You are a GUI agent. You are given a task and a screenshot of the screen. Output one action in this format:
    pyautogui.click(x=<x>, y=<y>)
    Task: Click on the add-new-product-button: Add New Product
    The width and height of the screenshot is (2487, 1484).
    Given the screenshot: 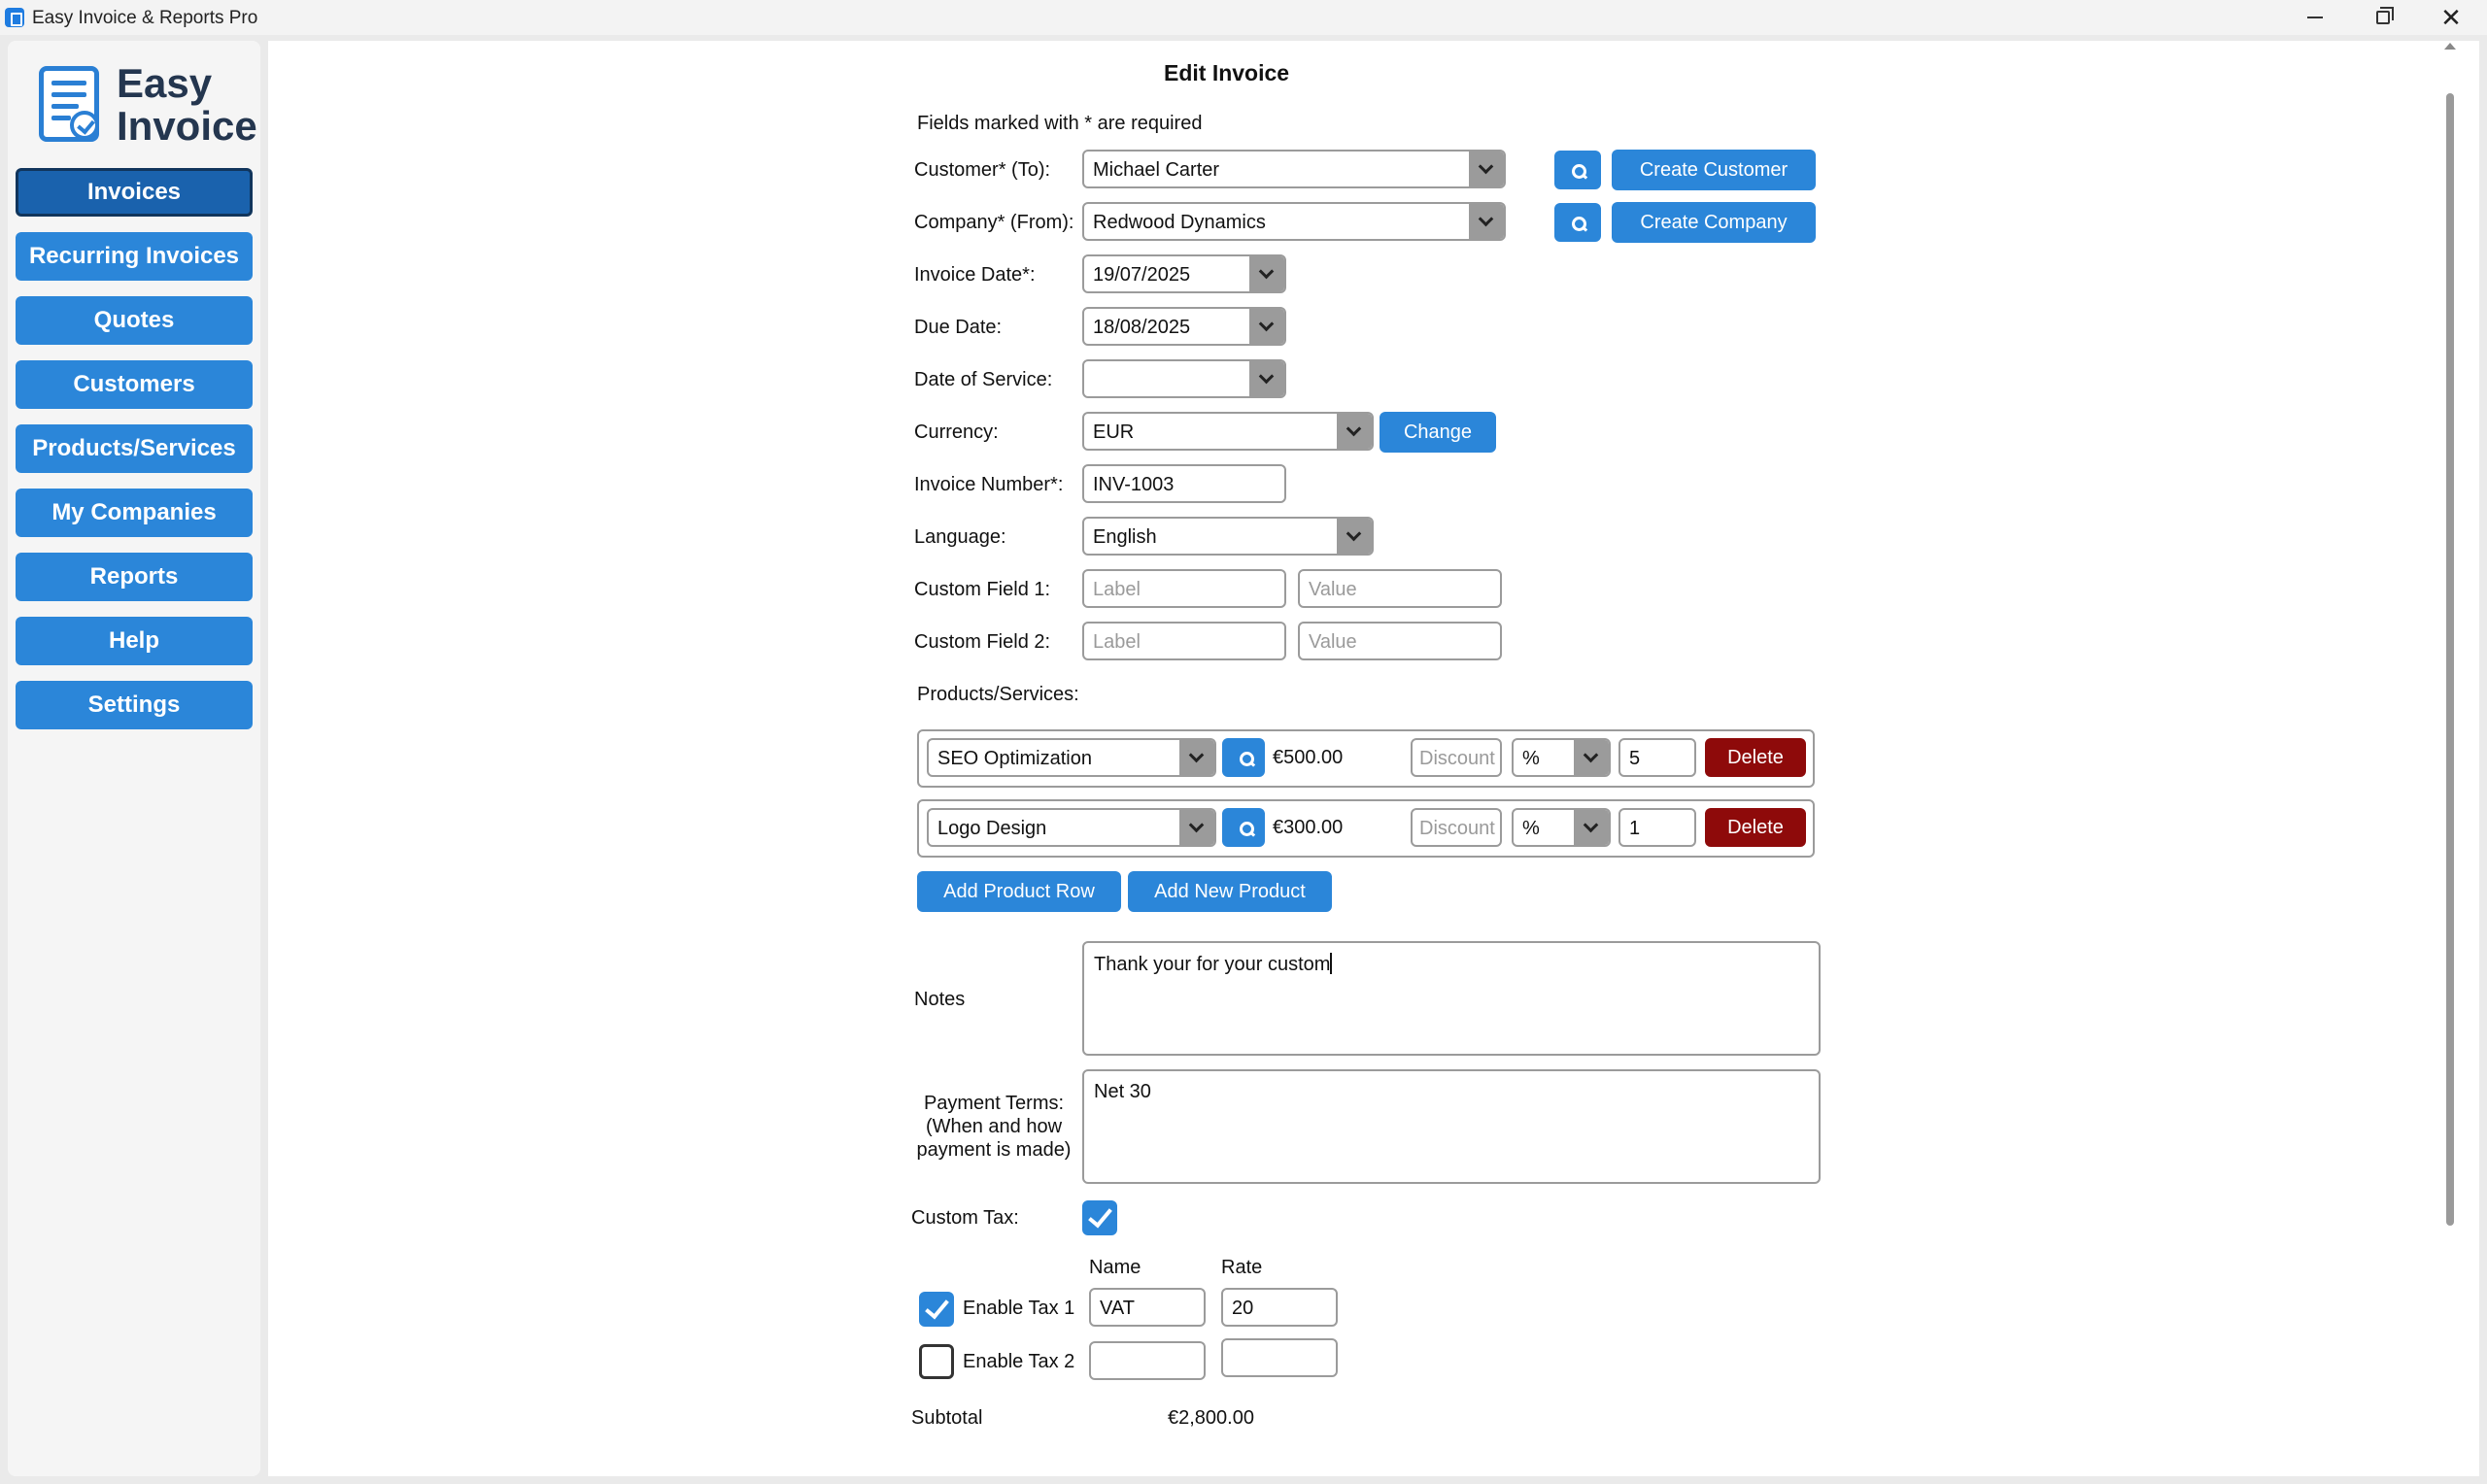 What is the action you would take?
    pyautogui.click(x=1230, y=891)
    